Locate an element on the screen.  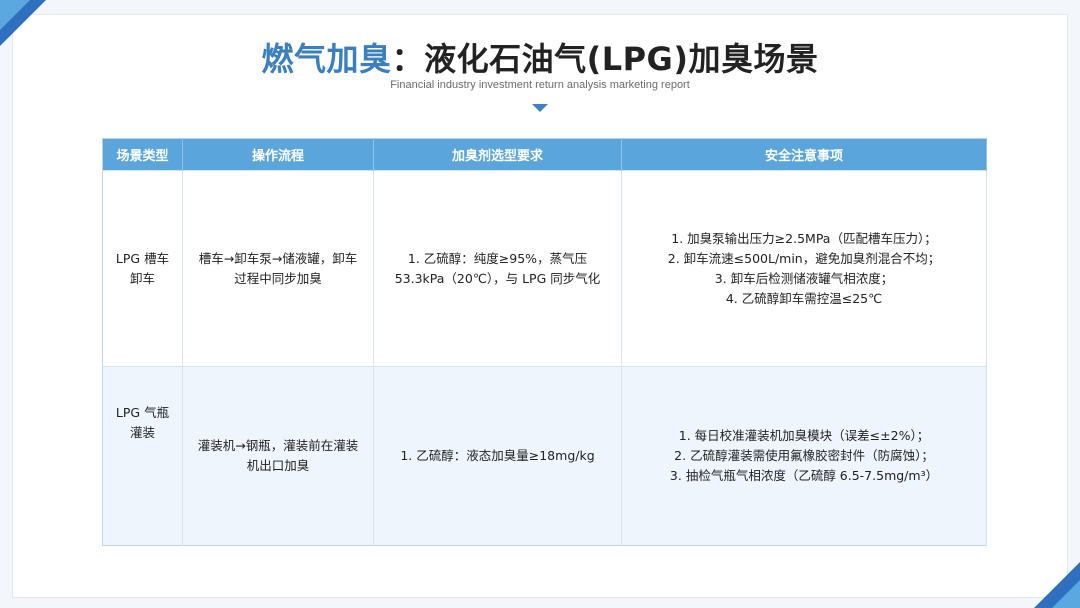
cell-text: 1. 加臭泵输出压力≥2.5MPa（匹配槽车压力）； is located at coordinates (804, 238).